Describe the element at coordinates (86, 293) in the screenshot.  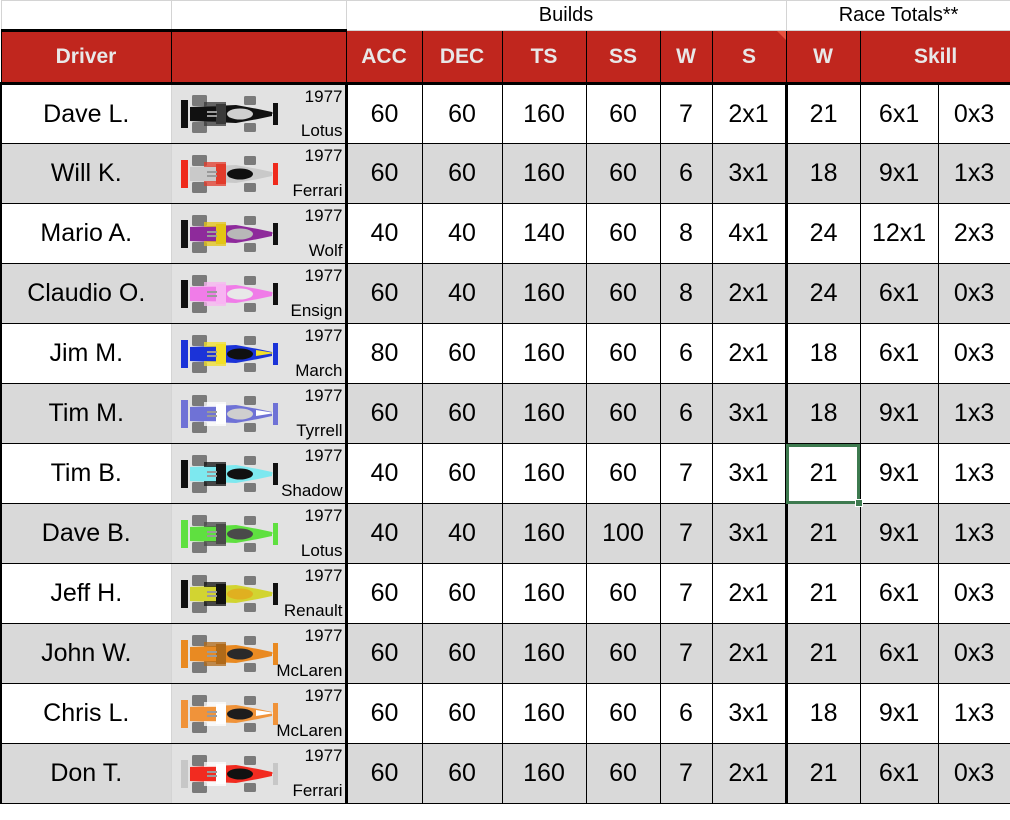
I see `cell-driver: Claudio O.` at that location.